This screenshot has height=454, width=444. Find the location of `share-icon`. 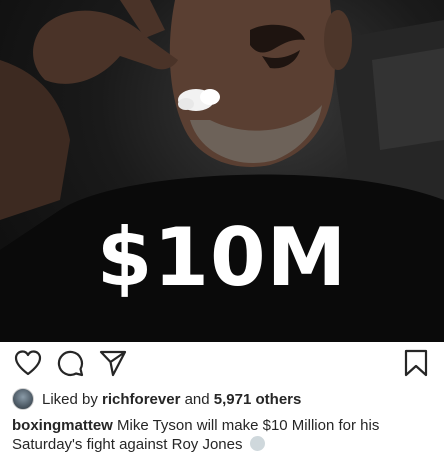

share-icon is located at coordinates (113, 363).